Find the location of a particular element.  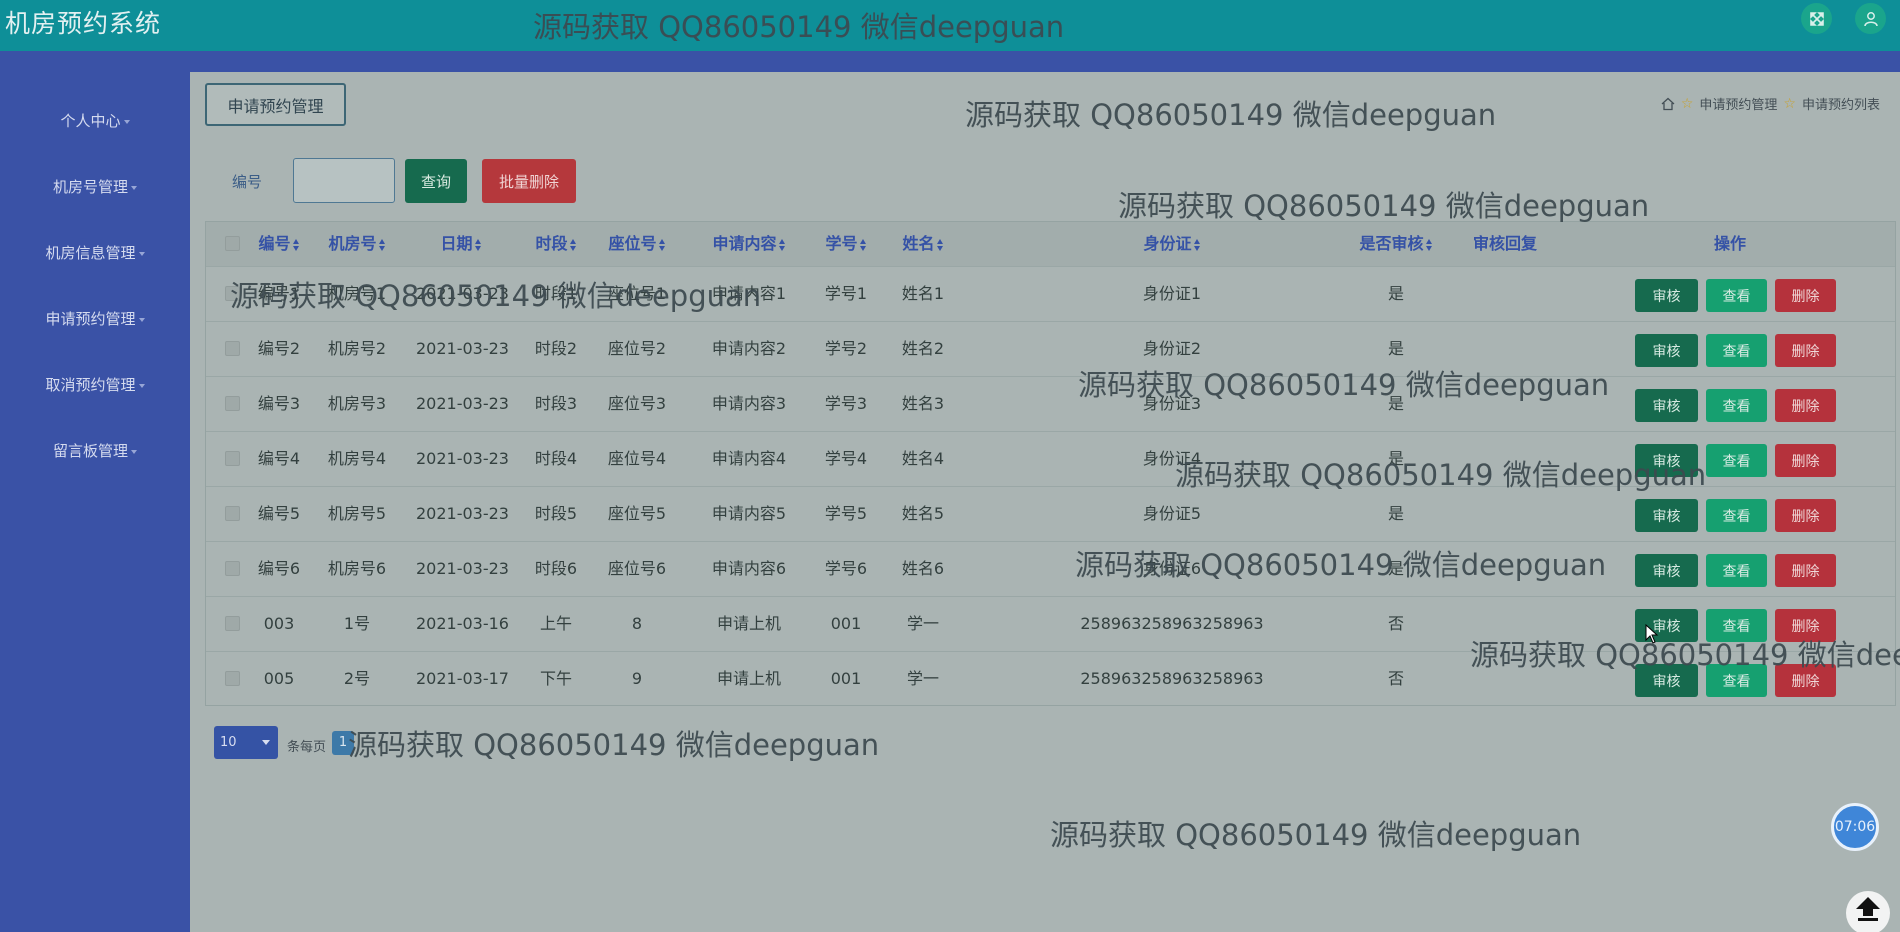

cell-student-no: 学号3 is located at coordinates (846, 403).